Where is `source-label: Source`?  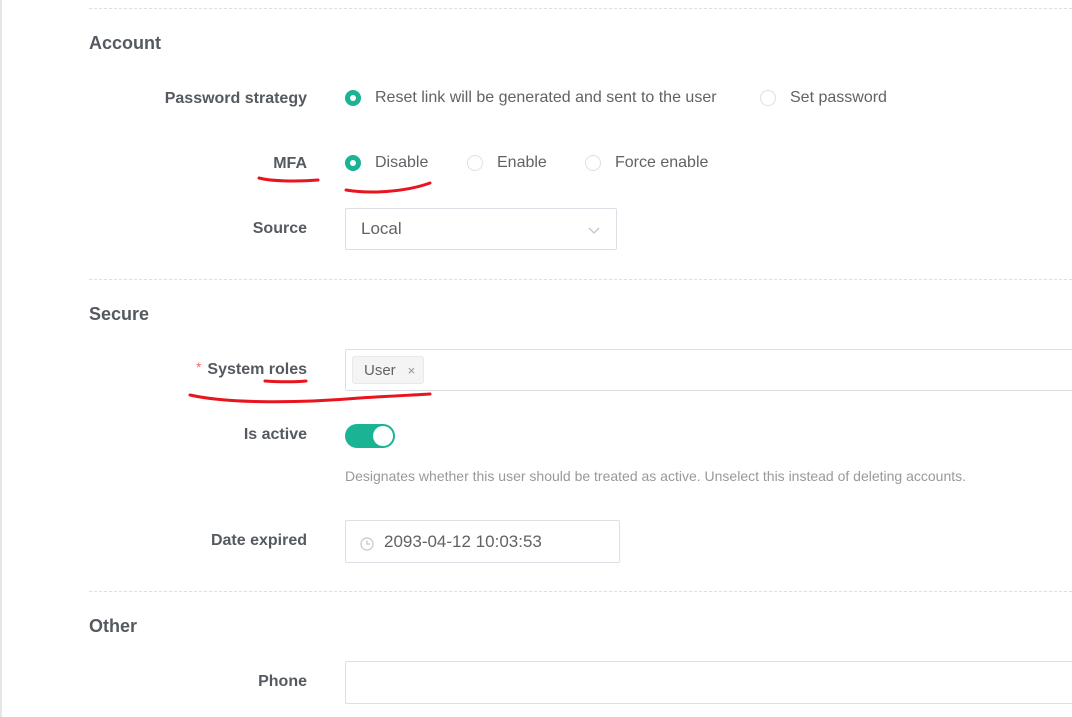
source-label: Source is located at coordinates (279, 228).